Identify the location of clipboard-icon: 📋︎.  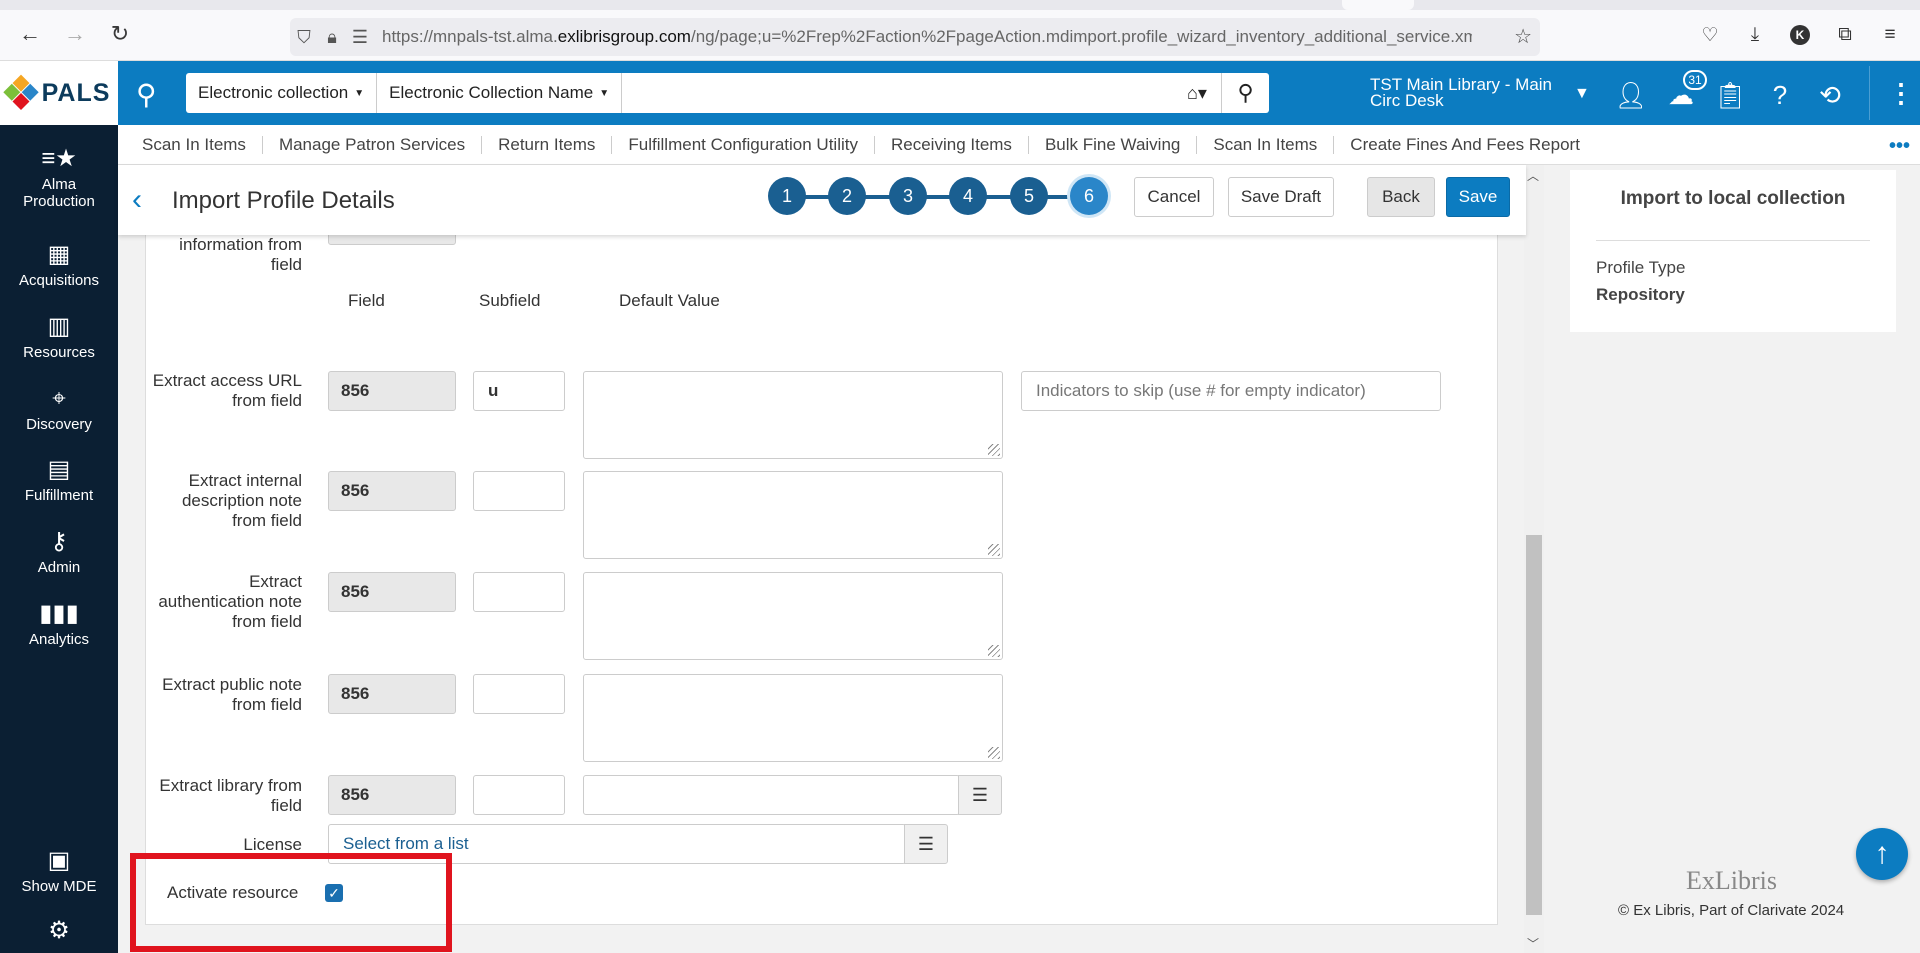
(1730, 95).